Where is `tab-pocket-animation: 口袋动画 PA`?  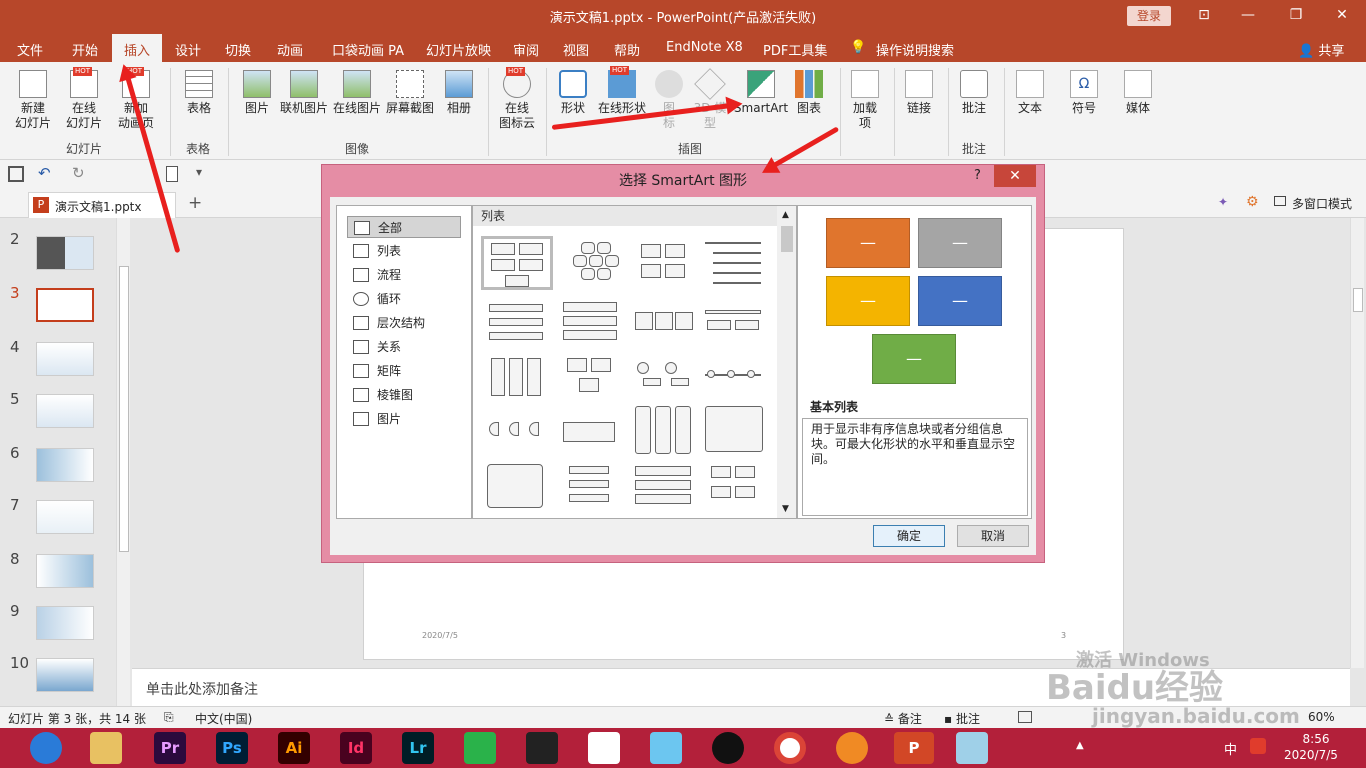
tab-pocket-animation: 口袋动画 PA is located at coordinates (368, 49).